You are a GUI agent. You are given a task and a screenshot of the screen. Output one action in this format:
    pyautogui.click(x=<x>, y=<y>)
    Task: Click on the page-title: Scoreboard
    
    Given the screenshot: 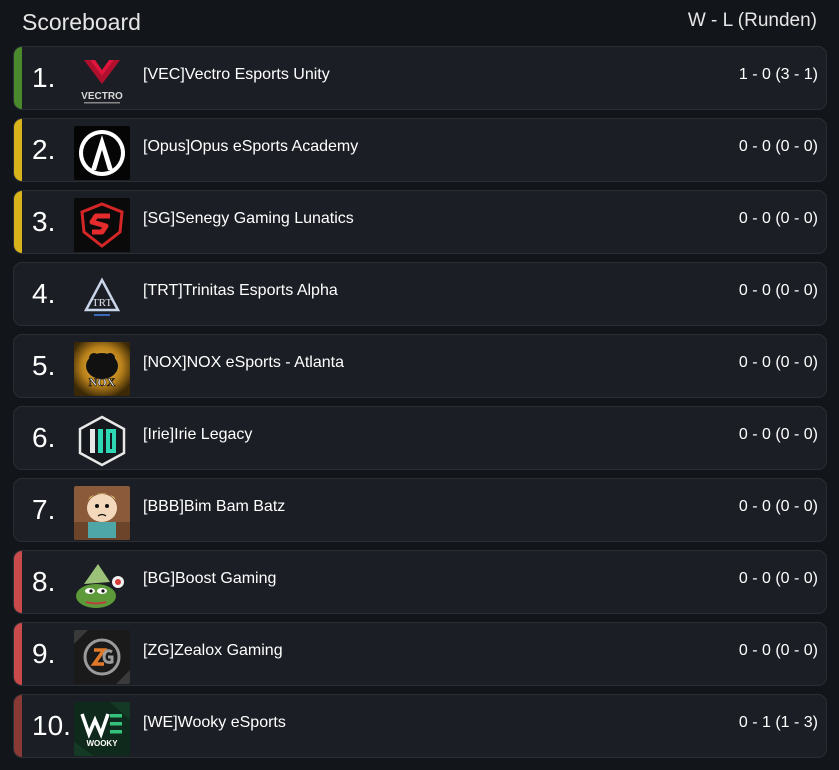 What is the action you would take?
    pyautogui.click(x=81, y=22)
    